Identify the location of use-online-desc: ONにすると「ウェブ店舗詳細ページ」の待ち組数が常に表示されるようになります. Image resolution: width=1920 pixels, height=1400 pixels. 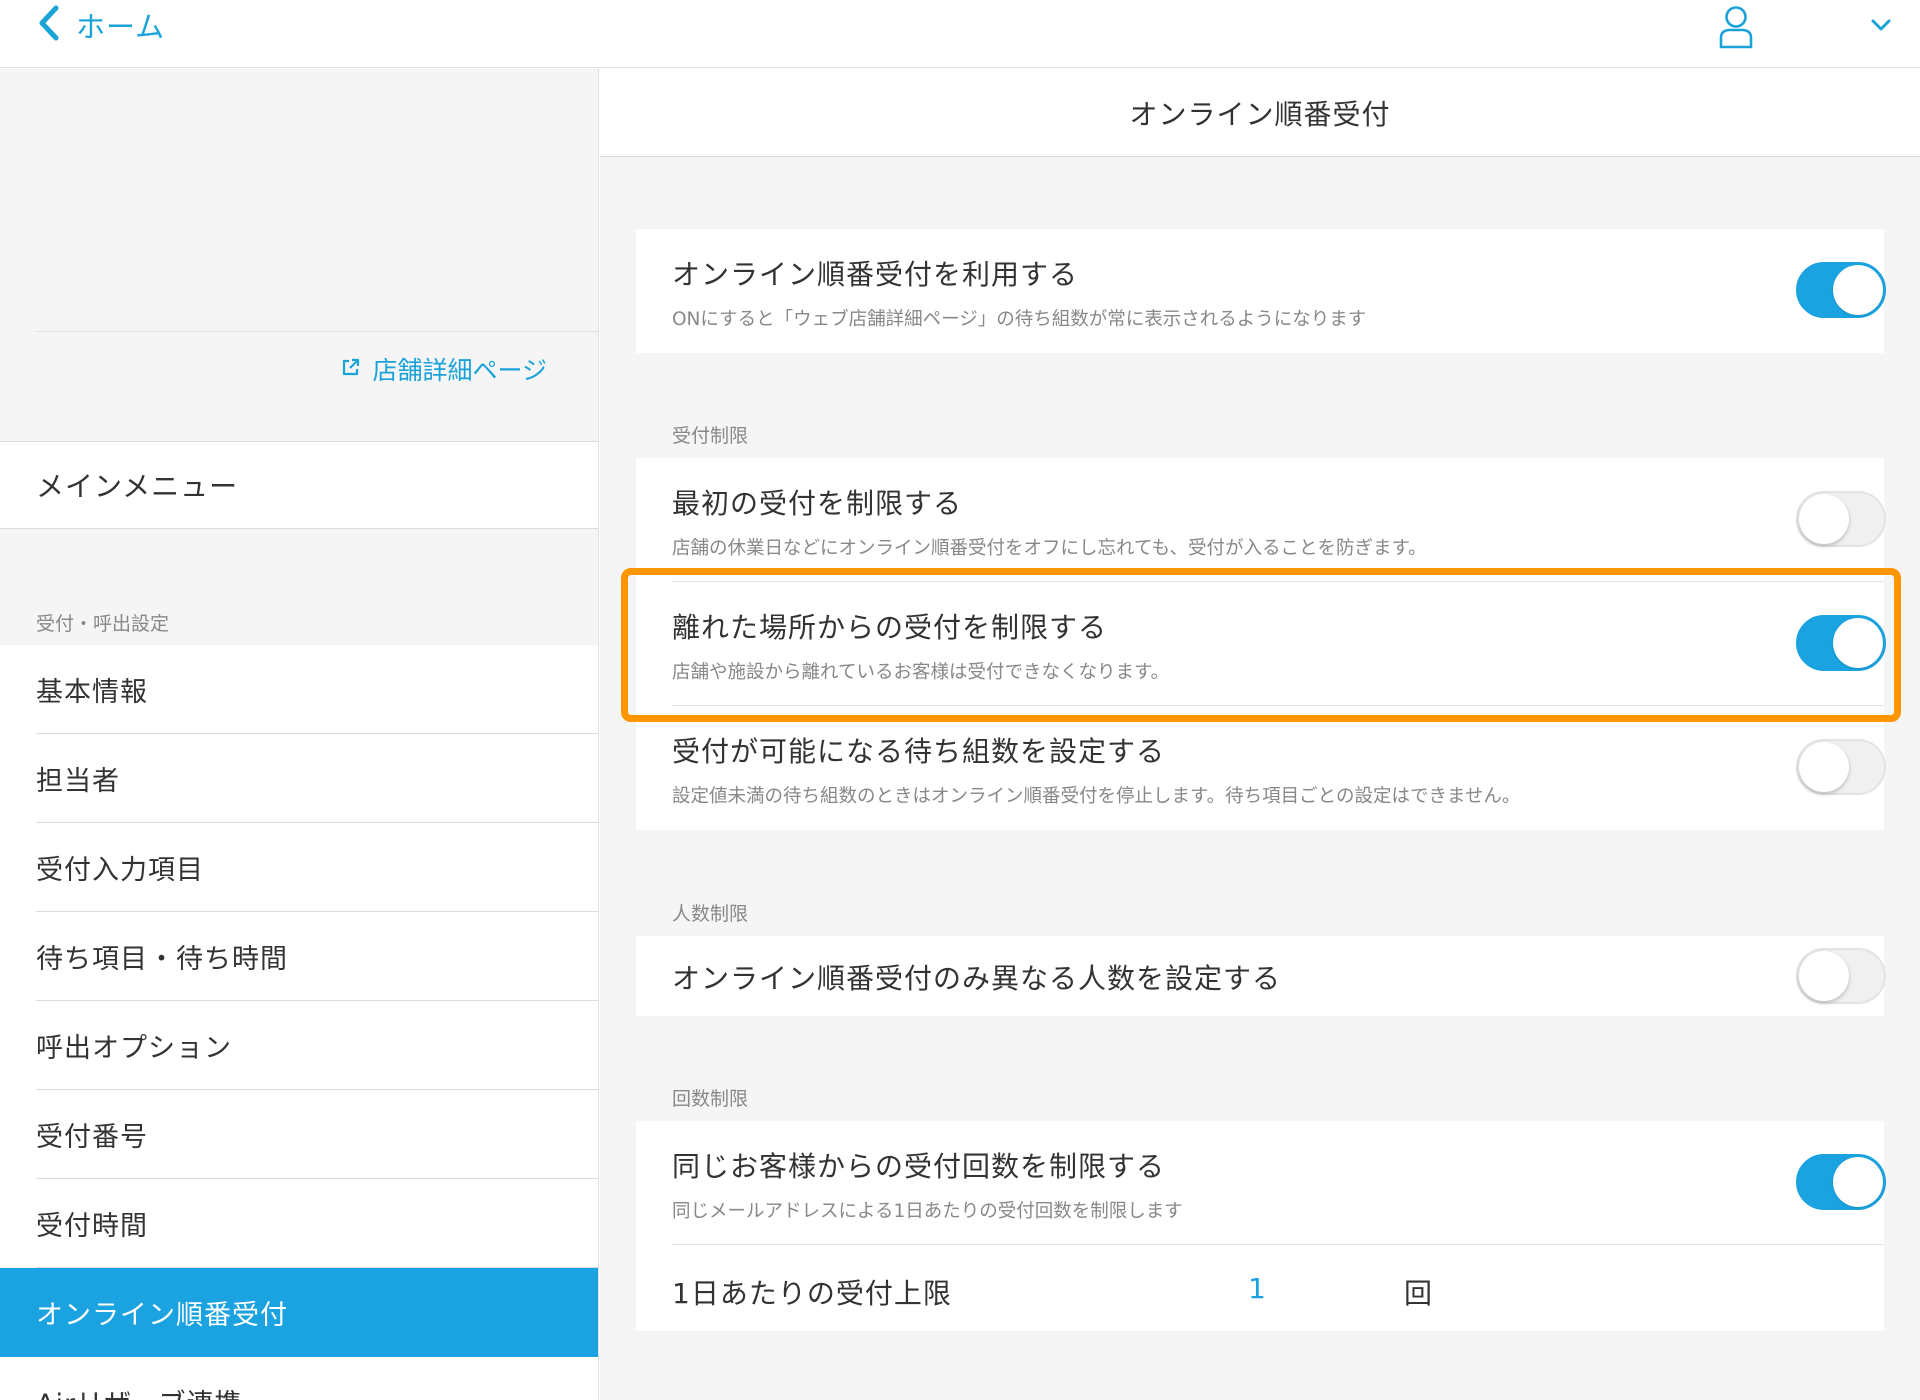
(1019, 319).